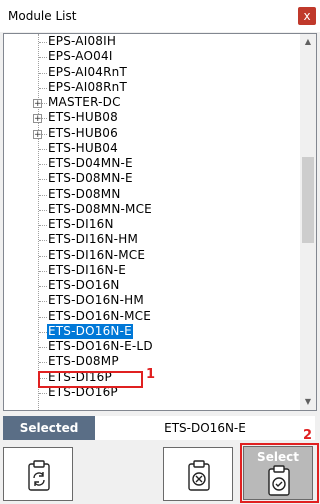 The image size is (320, 504). What do you see at coordinates (151, 179) in the screenshot?
I see `tree-item: ETS-D08MN-E` at bounding box center [151, 179].